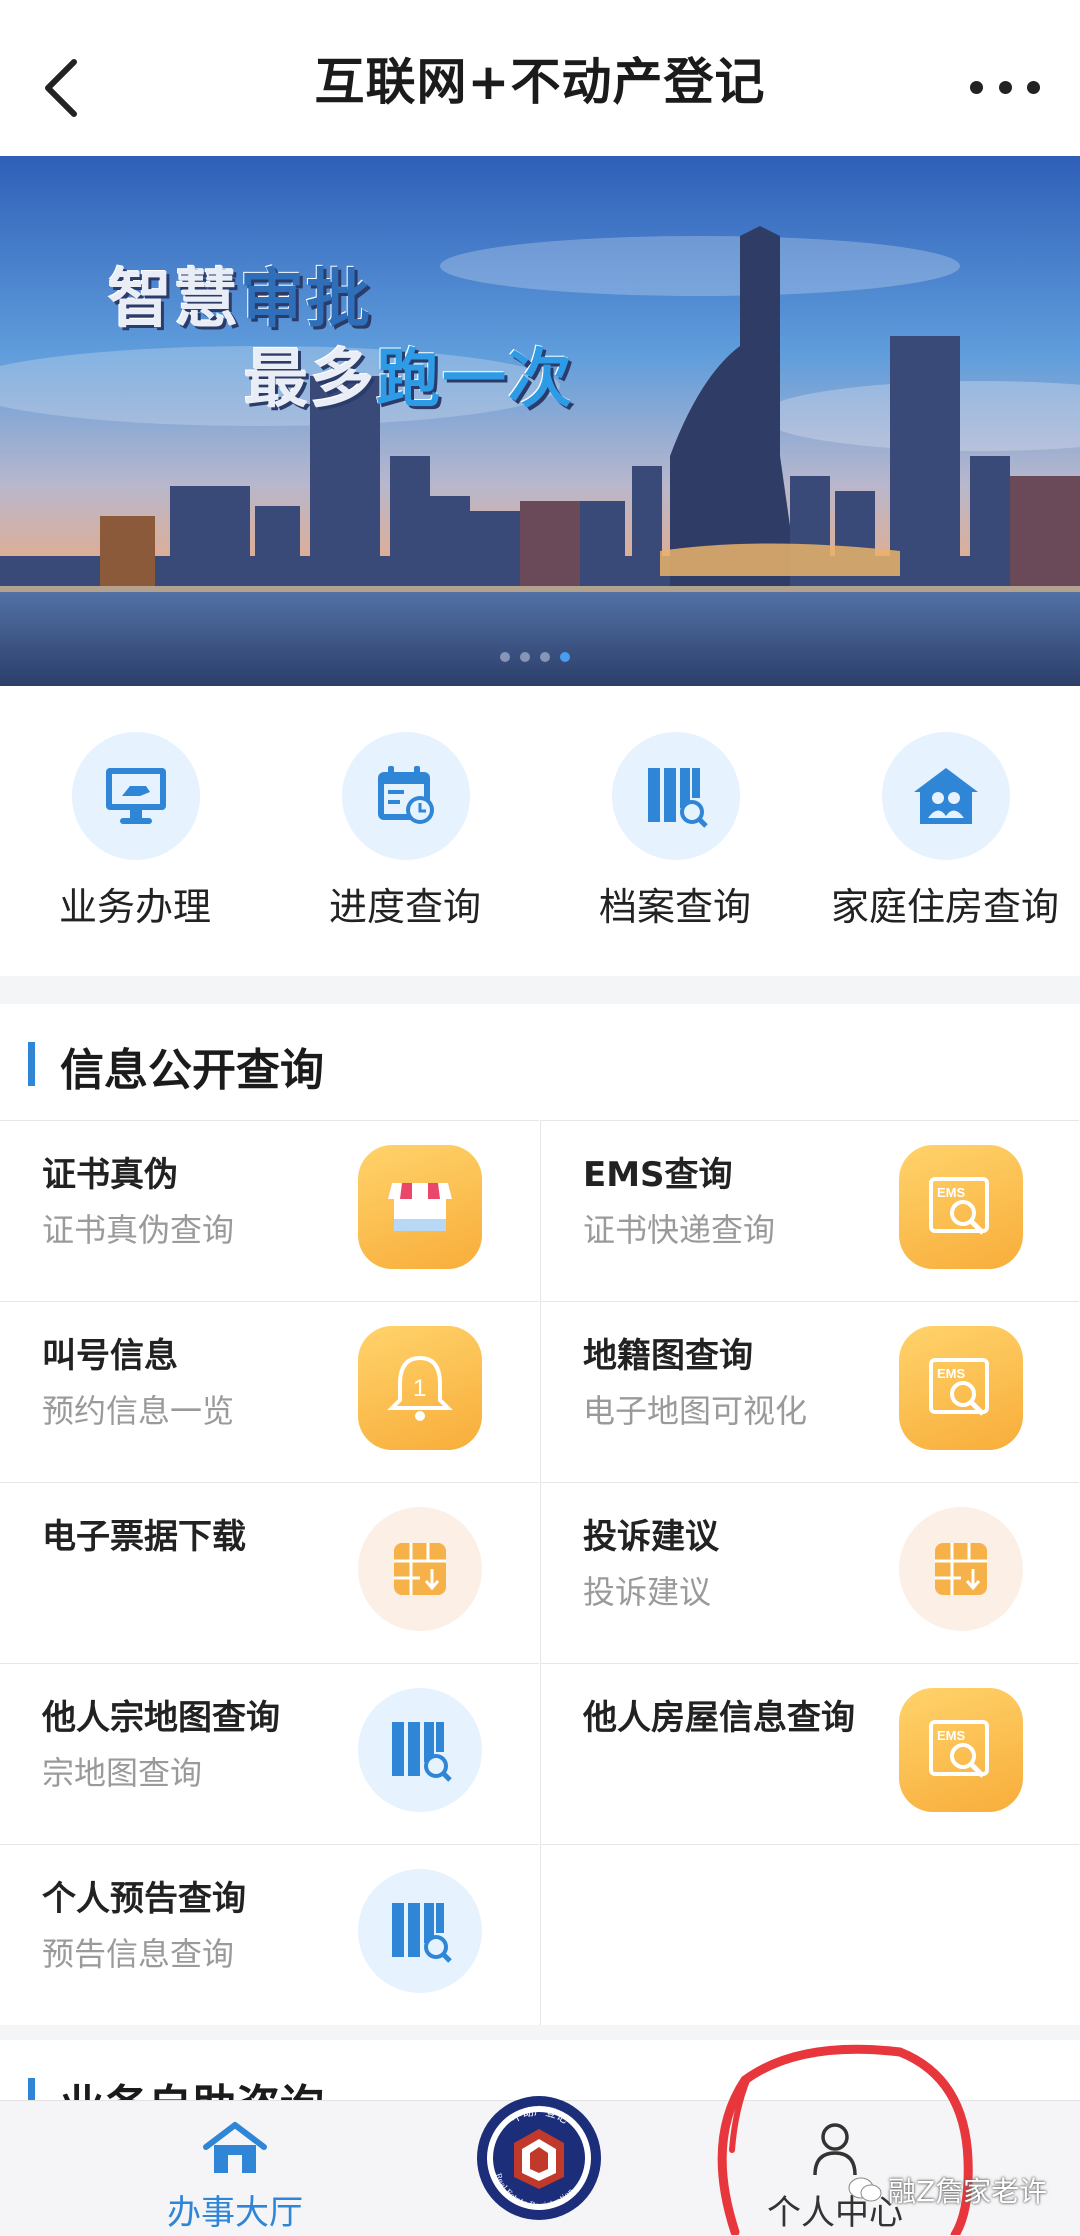 The width and height of the screenshot is (1080, 2236). I want to click on tab-label: 办事大厅, so click(235, 2213).